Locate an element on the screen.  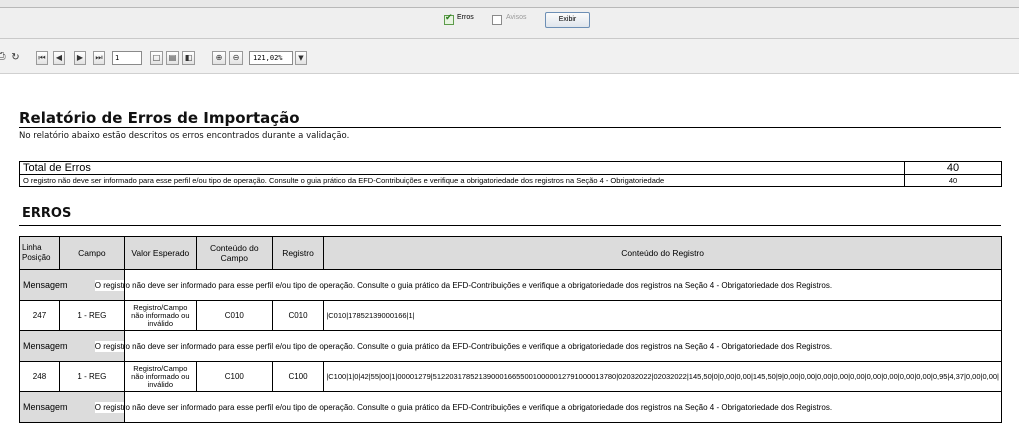
row-registro: C010 is located at coordinates (298, 315).